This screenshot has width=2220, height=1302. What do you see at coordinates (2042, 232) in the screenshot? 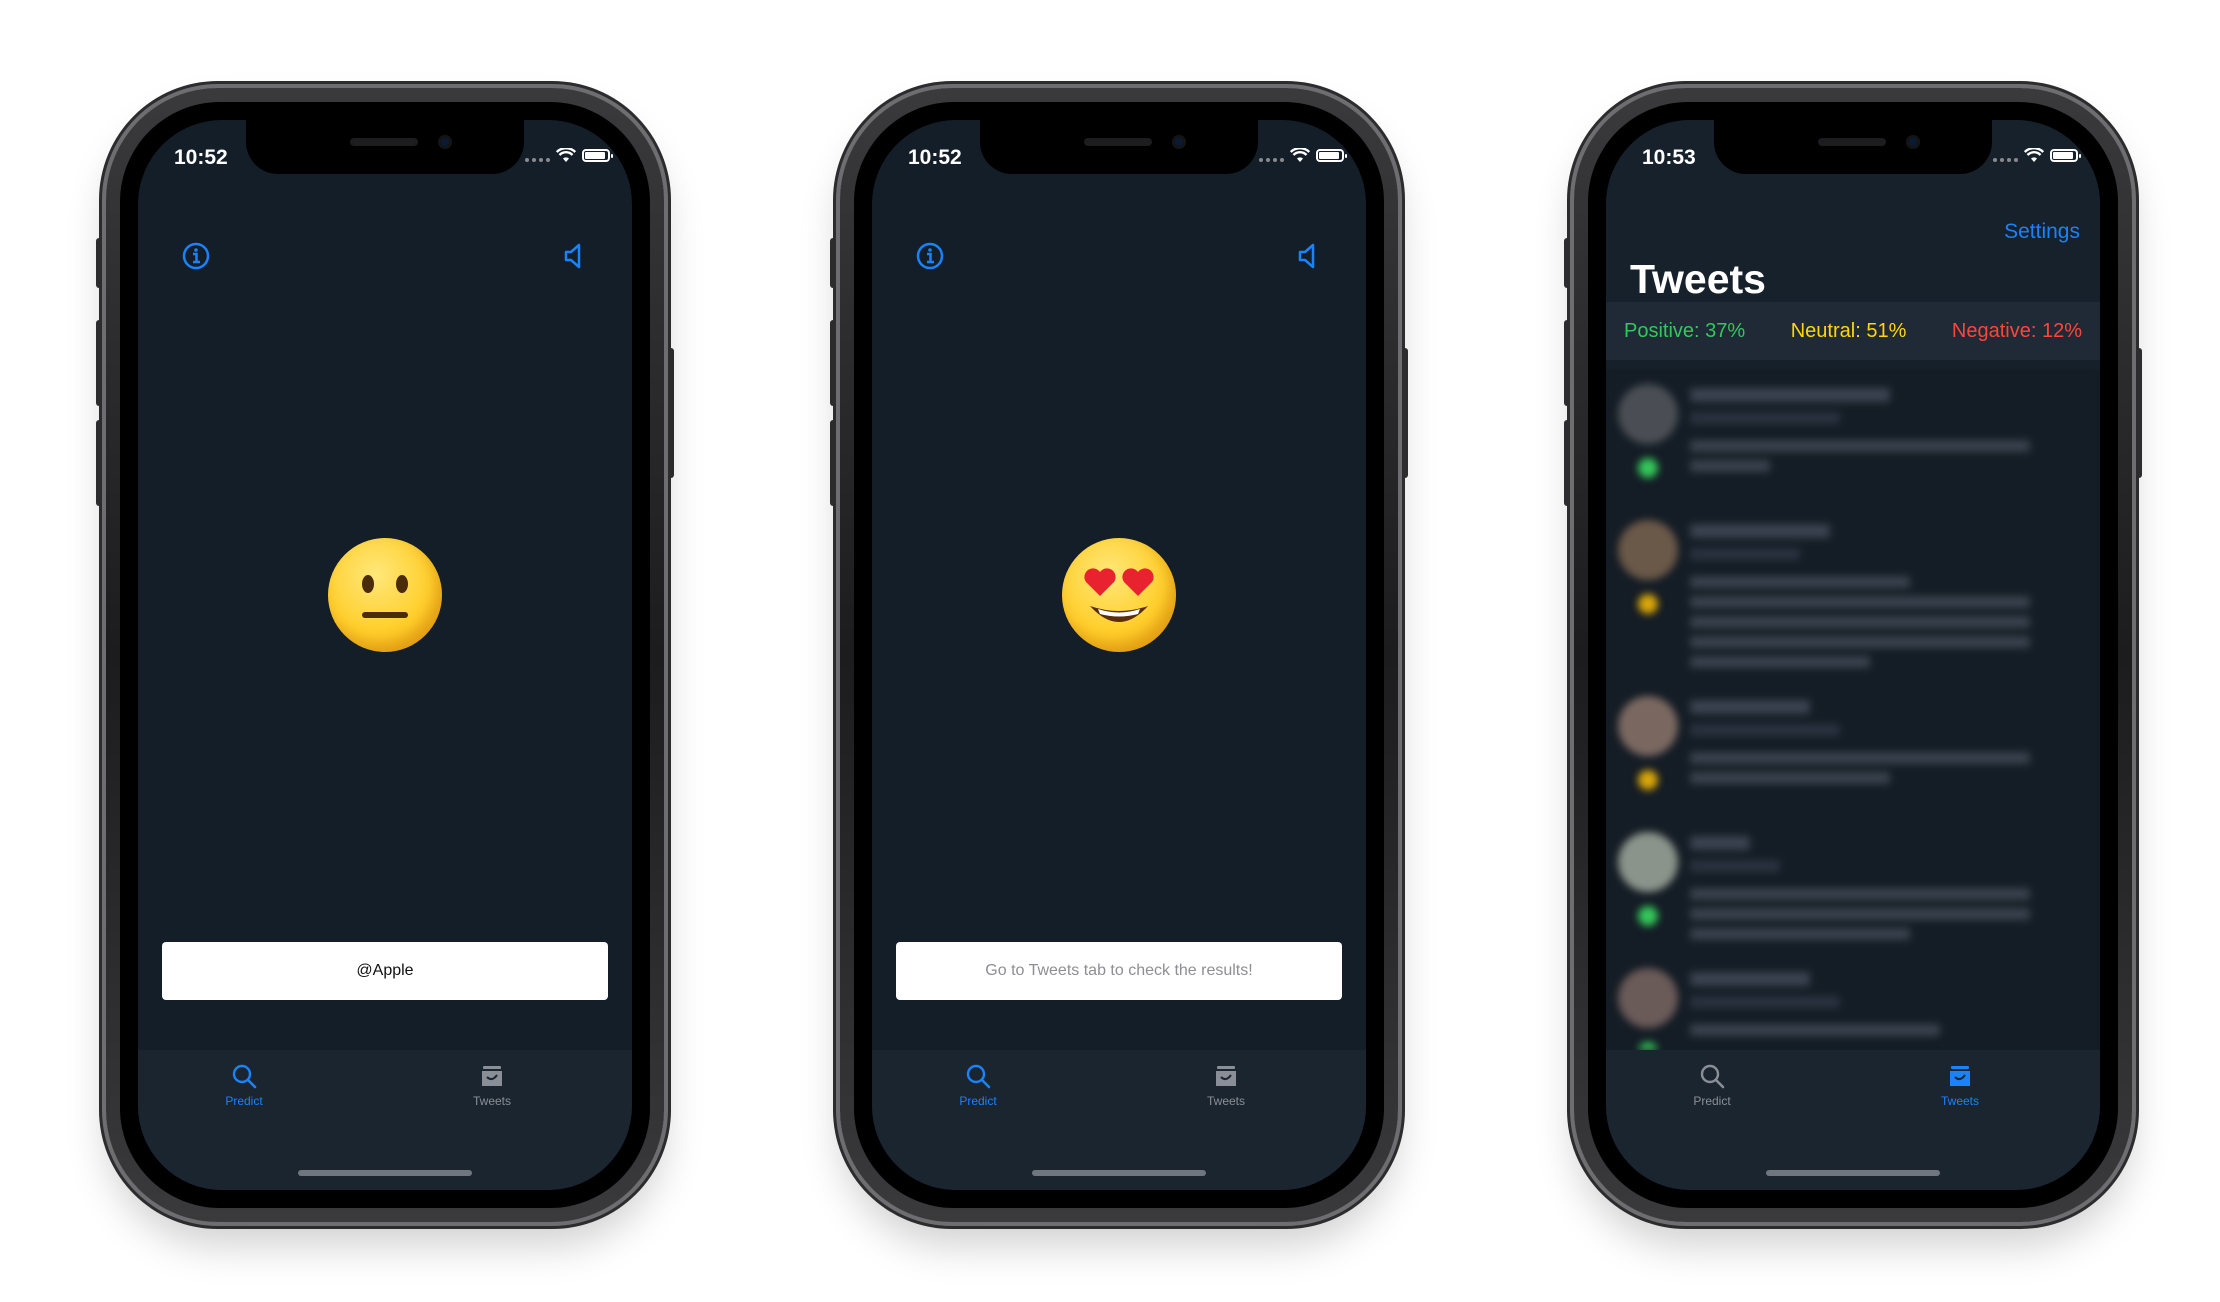
I see `settings-button: Settings` at bounding box center [2042, 232].